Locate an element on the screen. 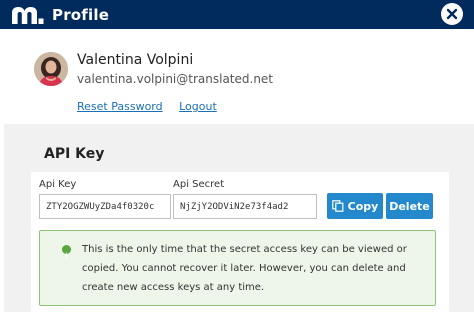 The width and height of the screenshot is (474, 312). profile-links: Reset Password Logout is located at coordinates (153, 106).